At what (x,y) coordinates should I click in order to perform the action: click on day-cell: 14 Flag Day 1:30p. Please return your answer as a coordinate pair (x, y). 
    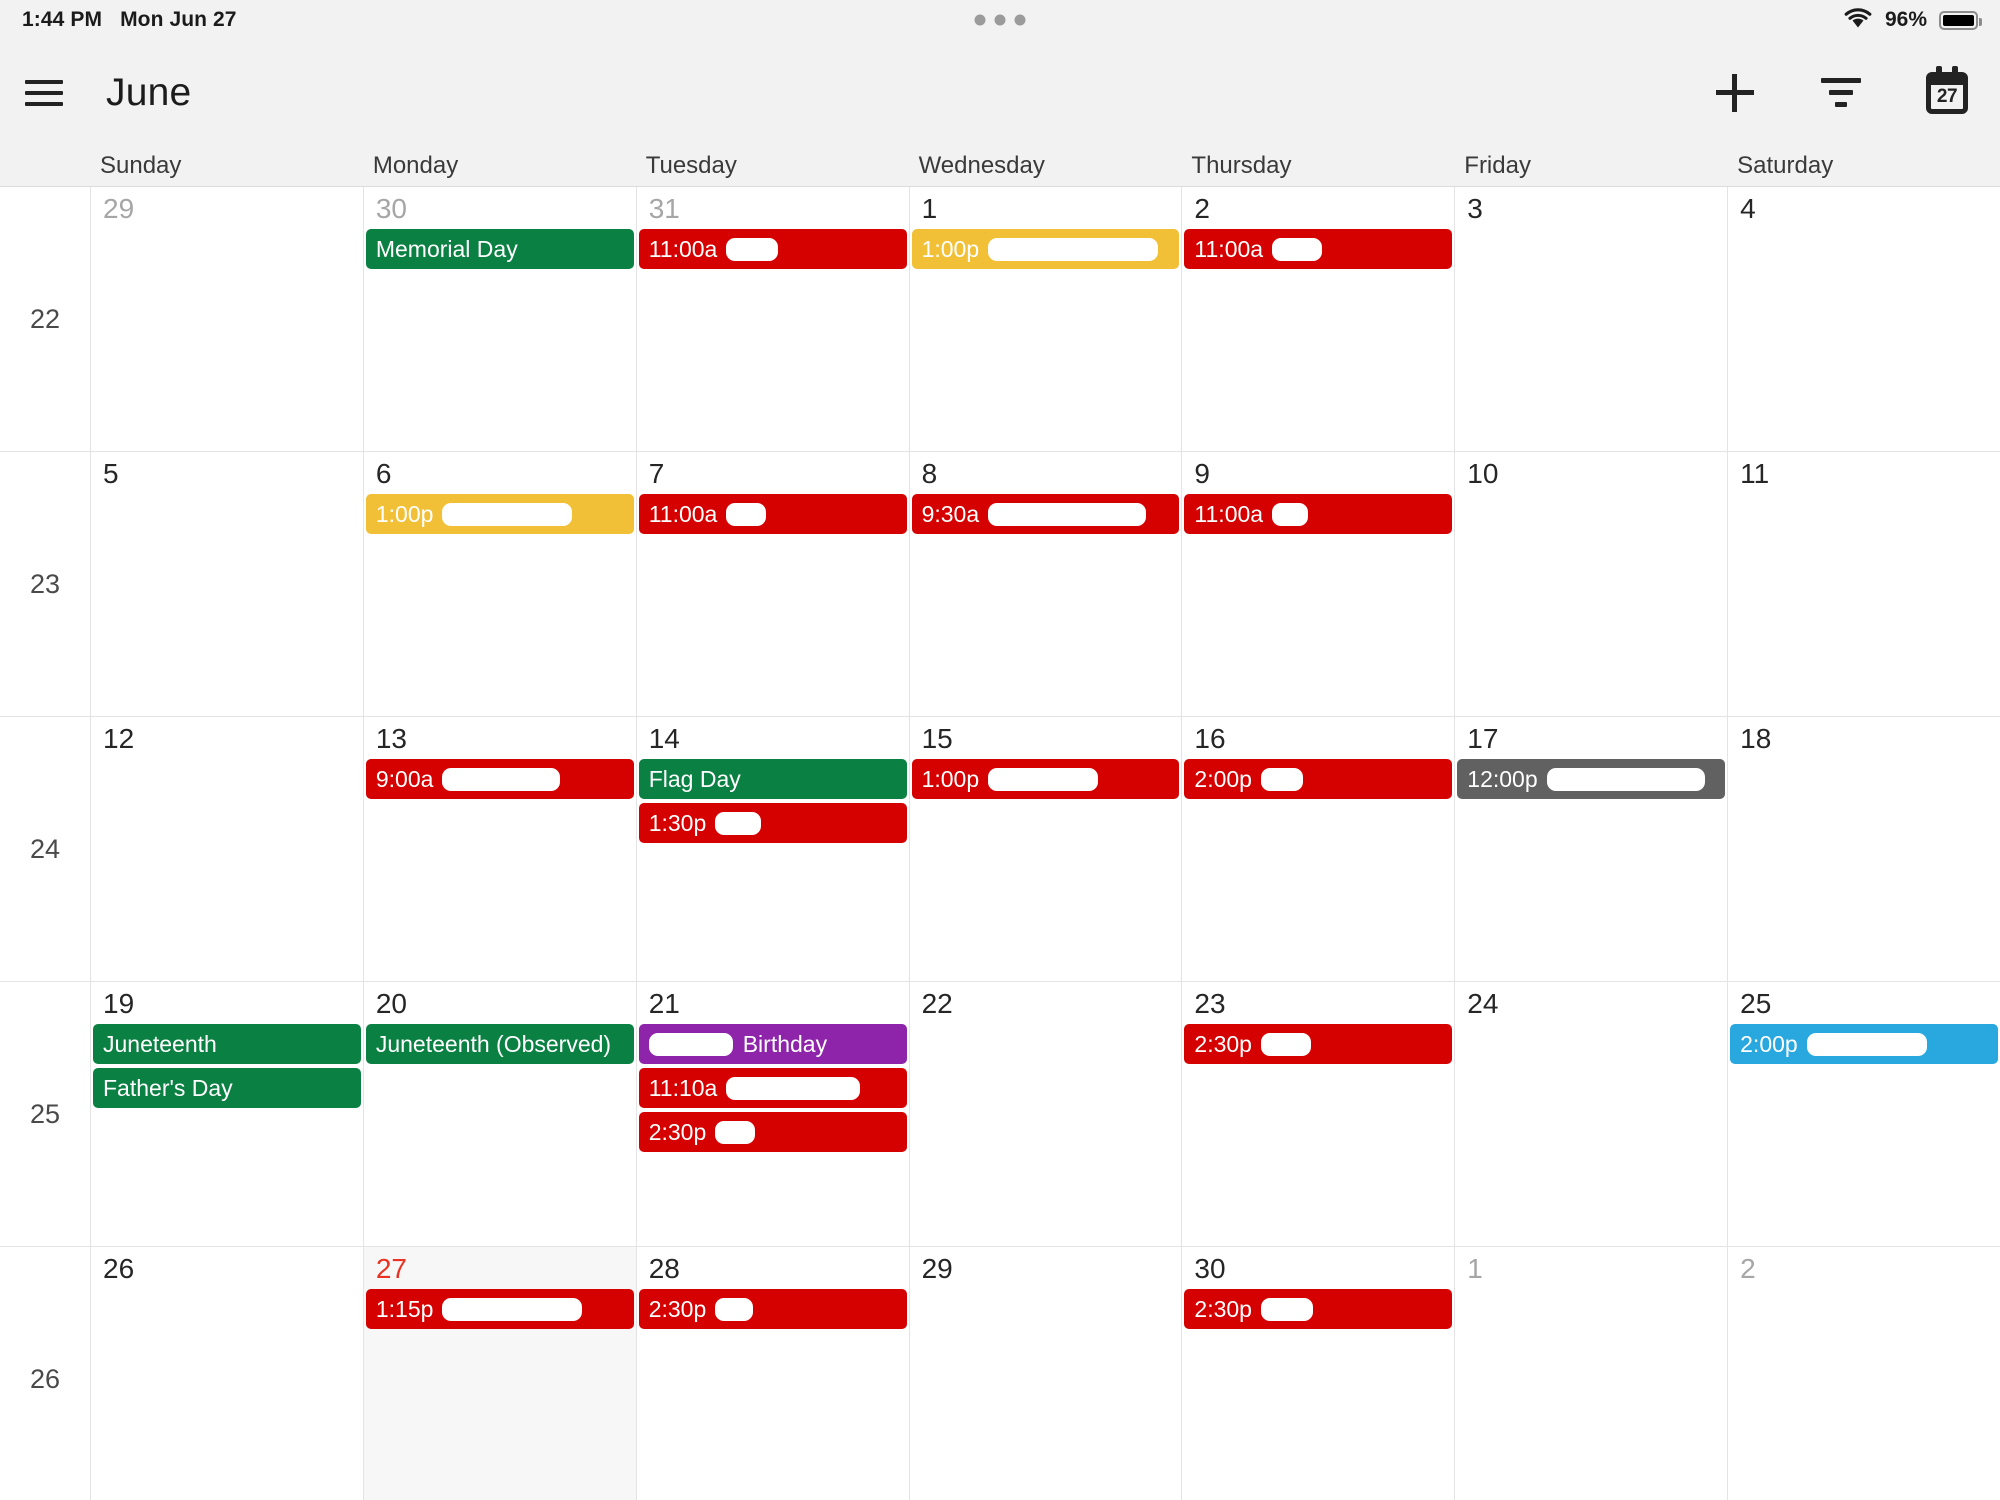
    Looking at the image, I should click on (772, 849).